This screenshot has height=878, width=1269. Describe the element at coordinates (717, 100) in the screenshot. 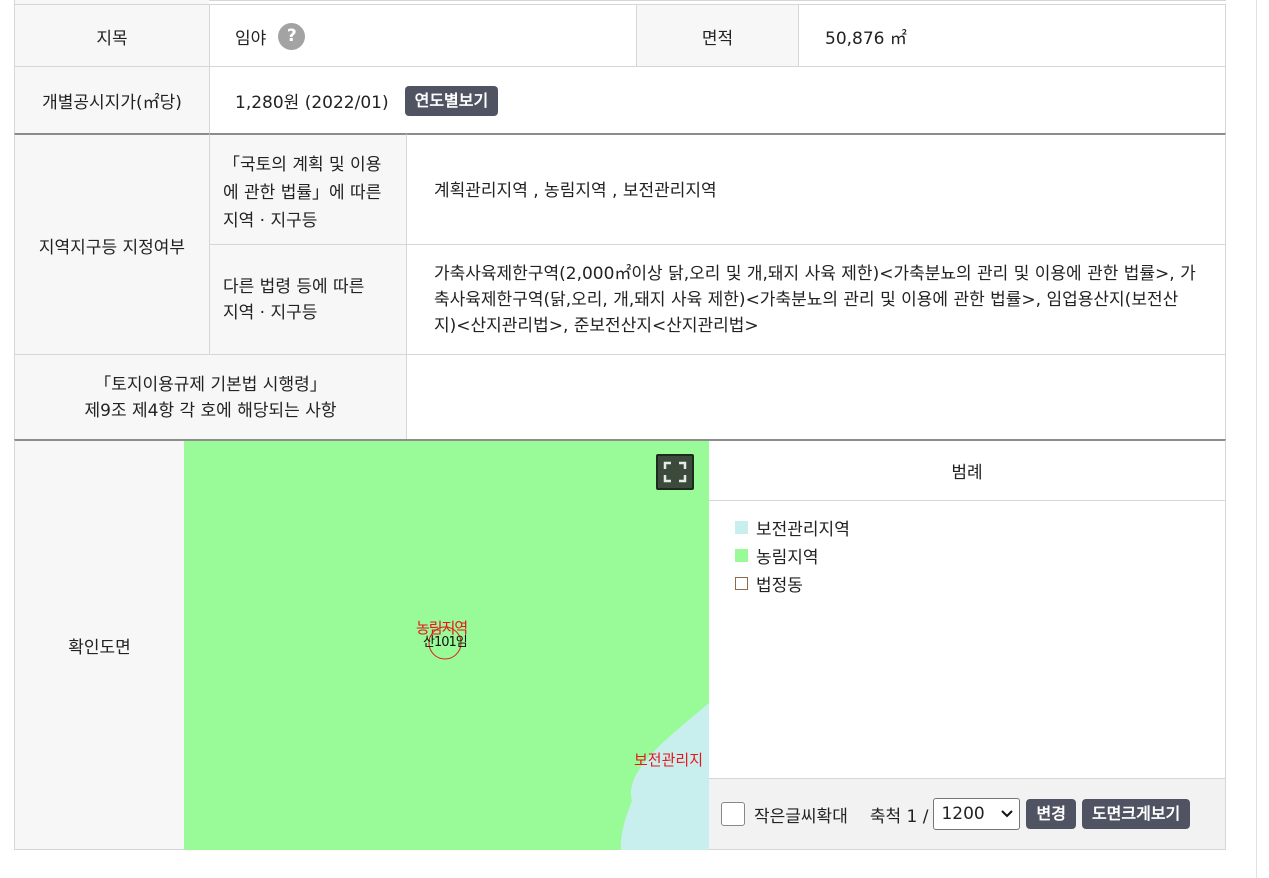

I see `land-price-cell: 1,280원 (2022/01) 연도별보기` at that location.